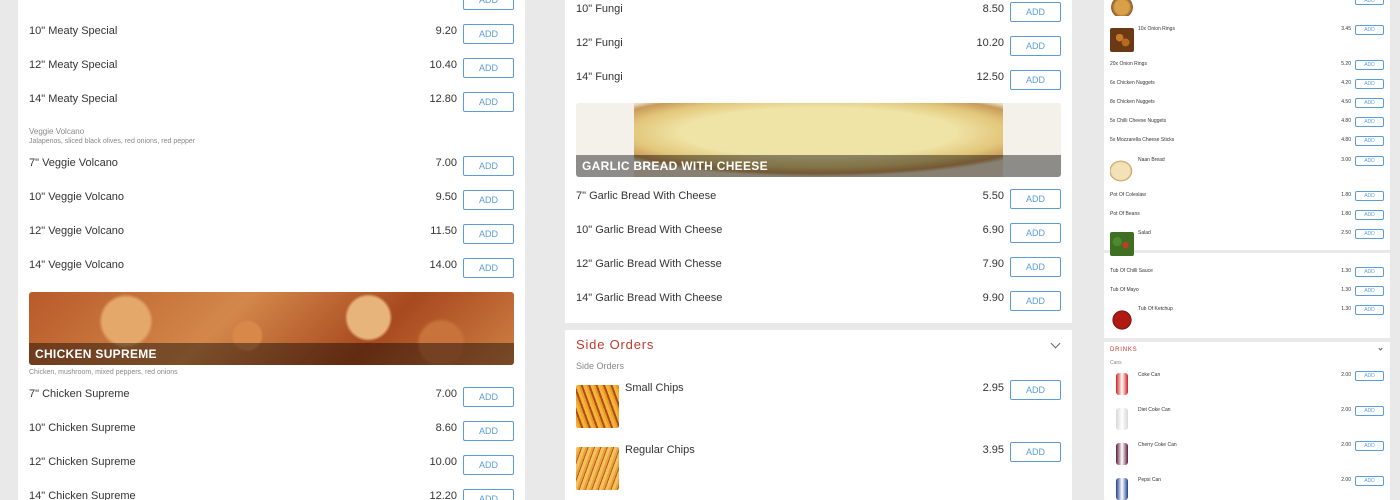  Describe the element at coordinates (1125, 214) in the screenshot. I see `menu-item-name: Pot Of Beans` at that location.